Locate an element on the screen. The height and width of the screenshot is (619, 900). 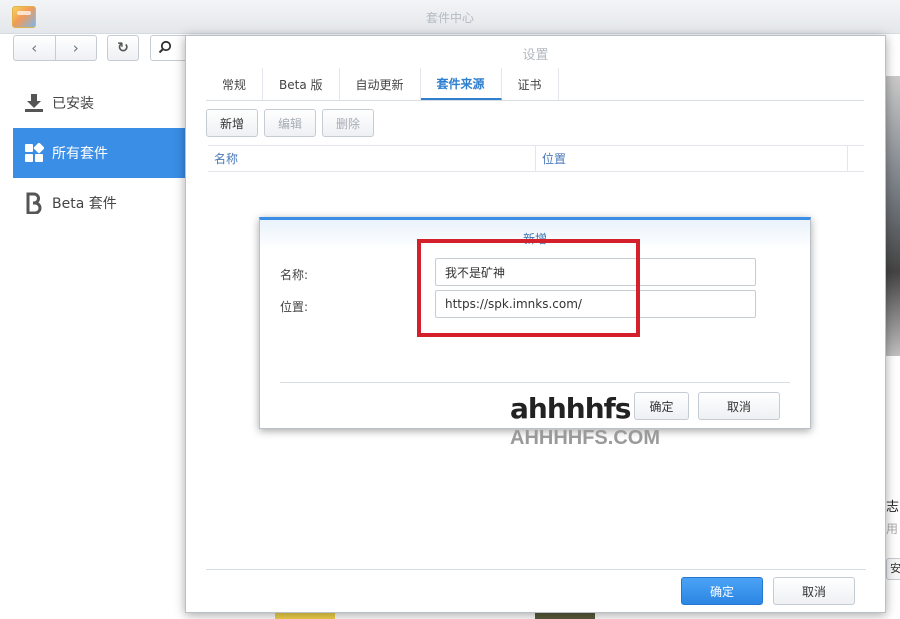
name-label: 名称: is located at coordinates (294, 275).